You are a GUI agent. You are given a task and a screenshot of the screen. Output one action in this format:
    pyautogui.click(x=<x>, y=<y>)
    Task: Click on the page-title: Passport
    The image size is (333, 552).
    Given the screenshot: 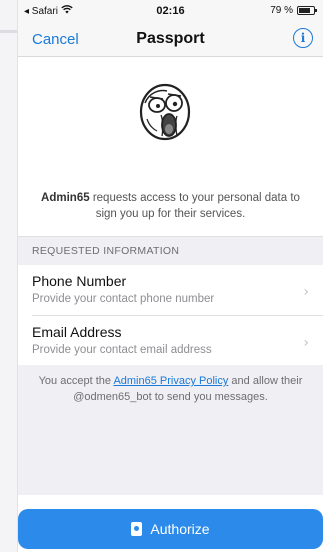 What is the action you would take?
    pyautogui.click(x=170, y=38)
    